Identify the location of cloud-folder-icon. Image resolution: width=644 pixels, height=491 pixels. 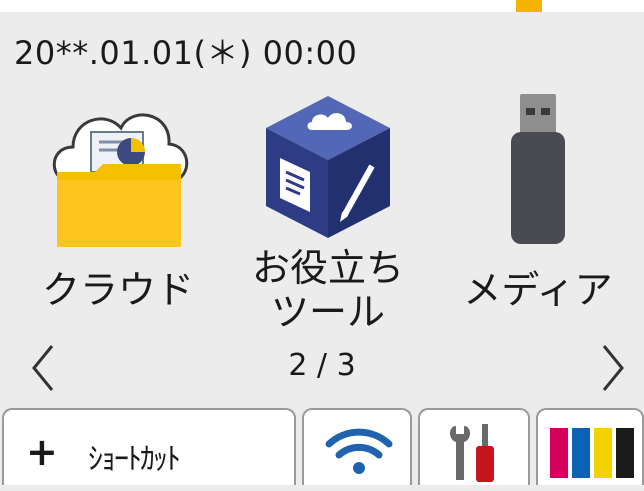
(120, 180).